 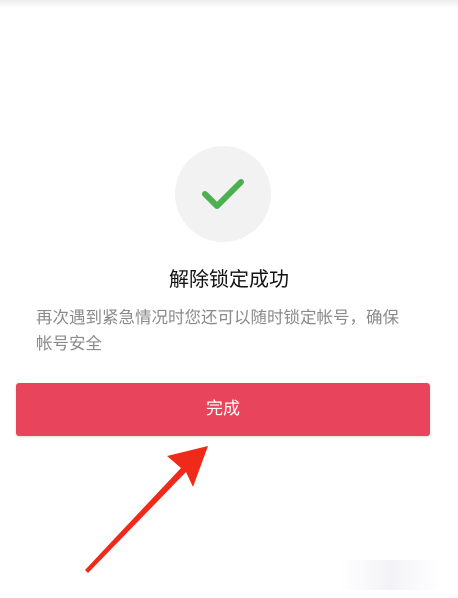 What do you see at coordinates (229, 4) in the screenshot?
I see `top-shadow` at bounding box center [229, 4].